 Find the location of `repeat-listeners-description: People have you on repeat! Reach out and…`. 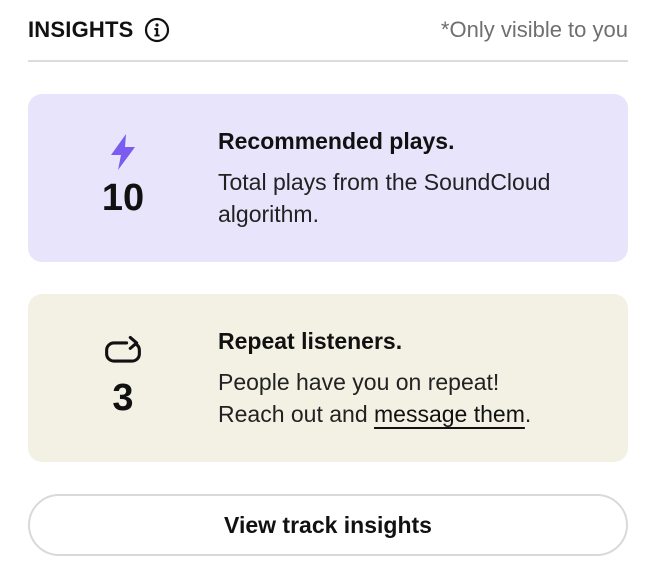

repeat-listeners-description: People have you on repeat! Reach out and… is located at coordinates (413, 398).